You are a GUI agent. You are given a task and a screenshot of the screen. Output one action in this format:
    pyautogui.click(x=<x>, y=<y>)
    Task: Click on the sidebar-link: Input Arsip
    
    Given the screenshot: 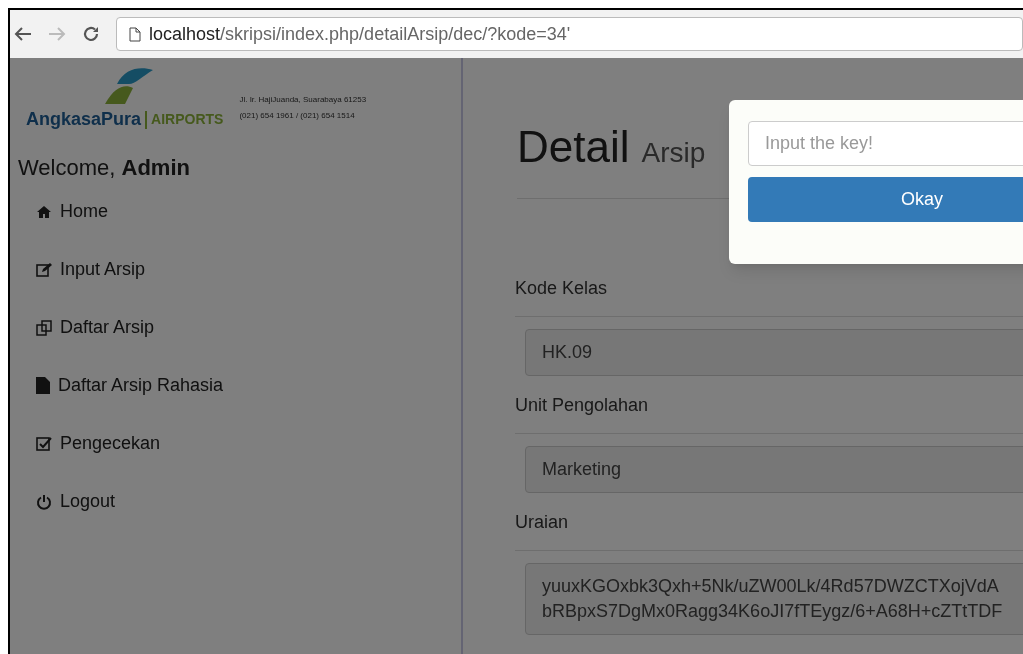 What is the action you would take?
    pyautogui.click(x=91, y=269)
    